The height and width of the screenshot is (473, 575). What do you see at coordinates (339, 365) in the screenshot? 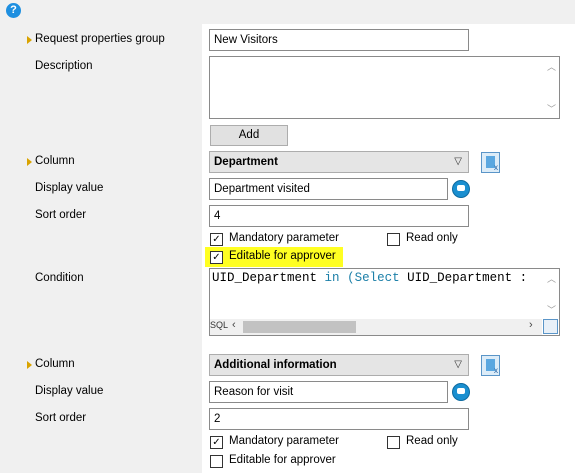
I see `column-select: Additional information ▽` at bounding box center [339, 365].